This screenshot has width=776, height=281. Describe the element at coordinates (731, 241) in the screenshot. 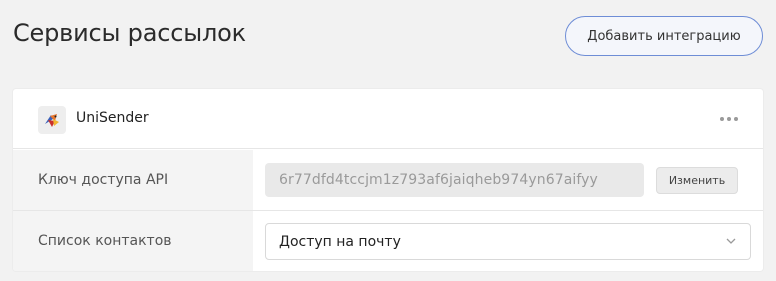

I see `chevron-down-icon` at that location.